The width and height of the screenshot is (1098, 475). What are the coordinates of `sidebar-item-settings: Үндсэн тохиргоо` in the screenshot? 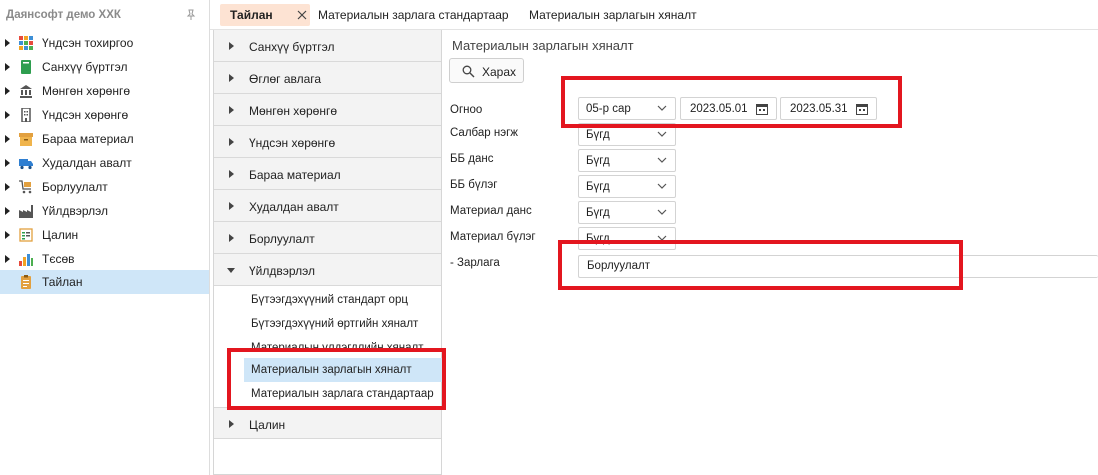 It's located at (104, 43).